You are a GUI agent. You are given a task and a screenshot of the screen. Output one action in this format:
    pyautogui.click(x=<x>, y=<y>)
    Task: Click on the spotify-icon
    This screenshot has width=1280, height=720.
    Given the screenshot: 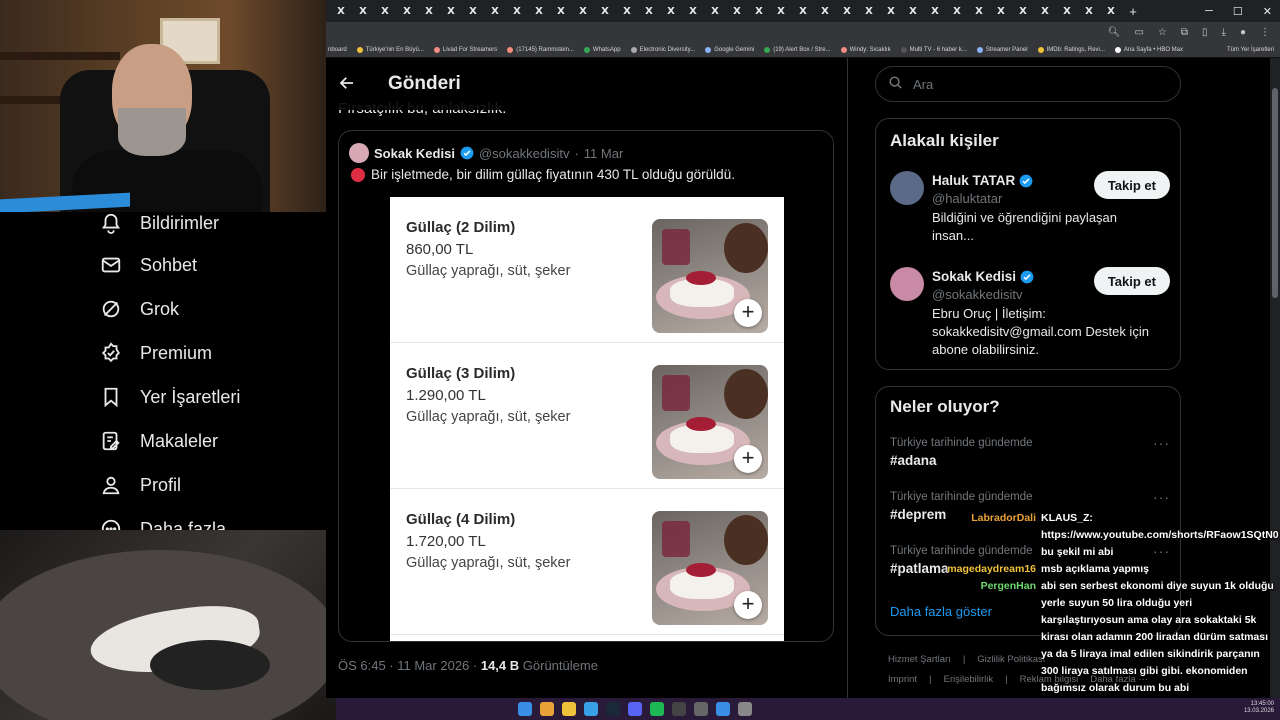 What is the action you would take?
    pyautogui.click(x=657, y=709)
    